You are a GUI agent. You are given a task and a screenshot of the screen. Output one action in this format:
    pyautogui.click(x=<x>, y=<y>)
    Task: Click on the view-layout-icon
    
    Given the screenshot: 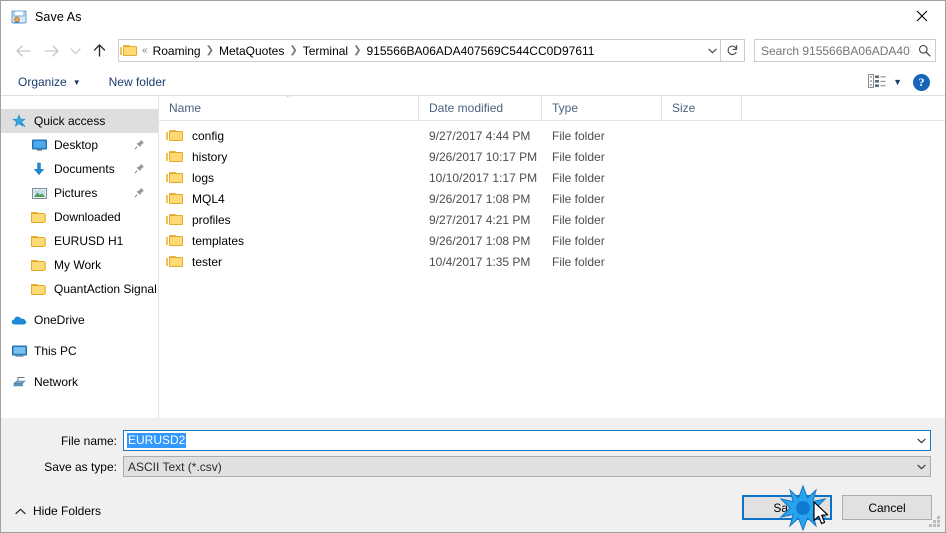 What is the action you would take?
    pyautogui.click(x=877, y=82)
    